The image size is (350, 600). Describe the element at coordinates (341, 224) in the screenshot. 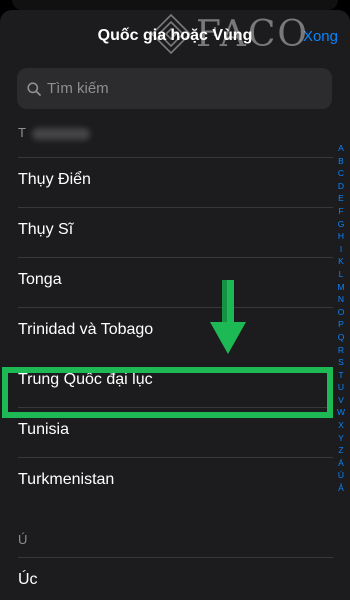

I see `index-letter: G` at that location.